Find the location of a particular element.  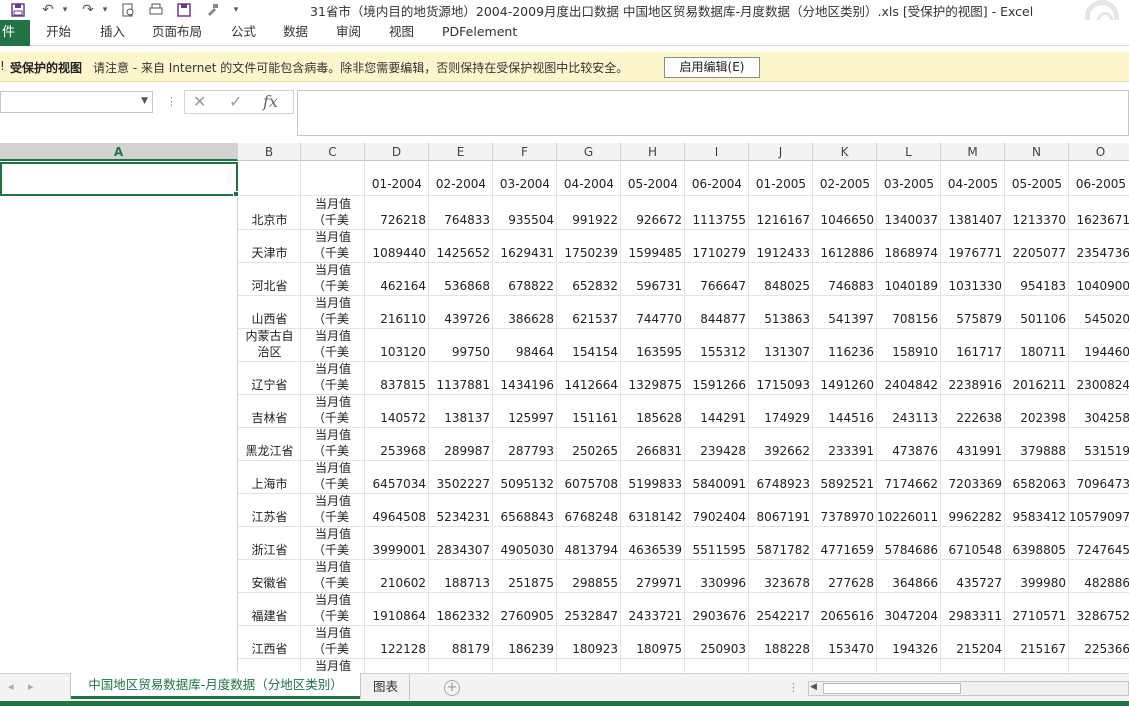

value-cell: 1912433 is located at coordinates (779, 253).